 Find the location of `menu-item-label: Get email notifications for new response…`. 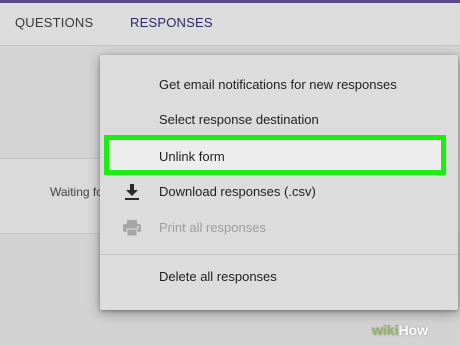

menu-item-label: Get email notifications for new response… is located at coordinates (278, 84).